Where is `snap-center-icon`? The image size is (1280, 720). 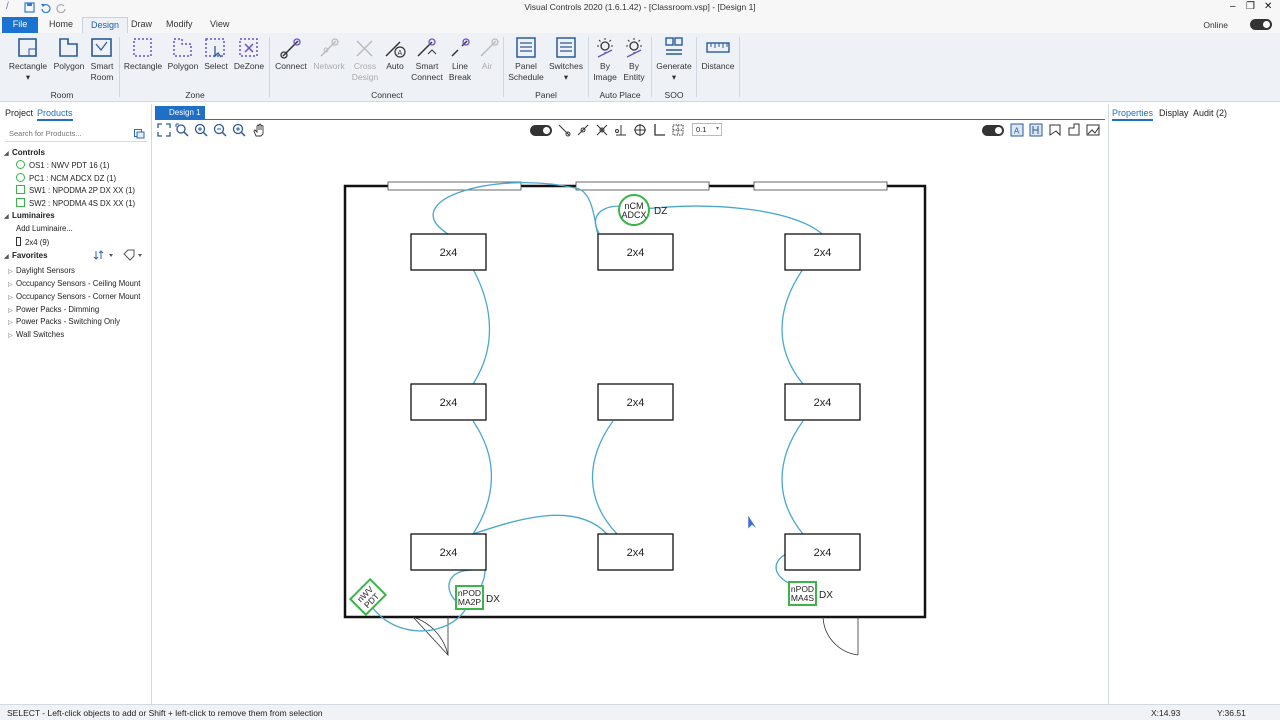 snap-center-icon is located at coordinates (640, 130).